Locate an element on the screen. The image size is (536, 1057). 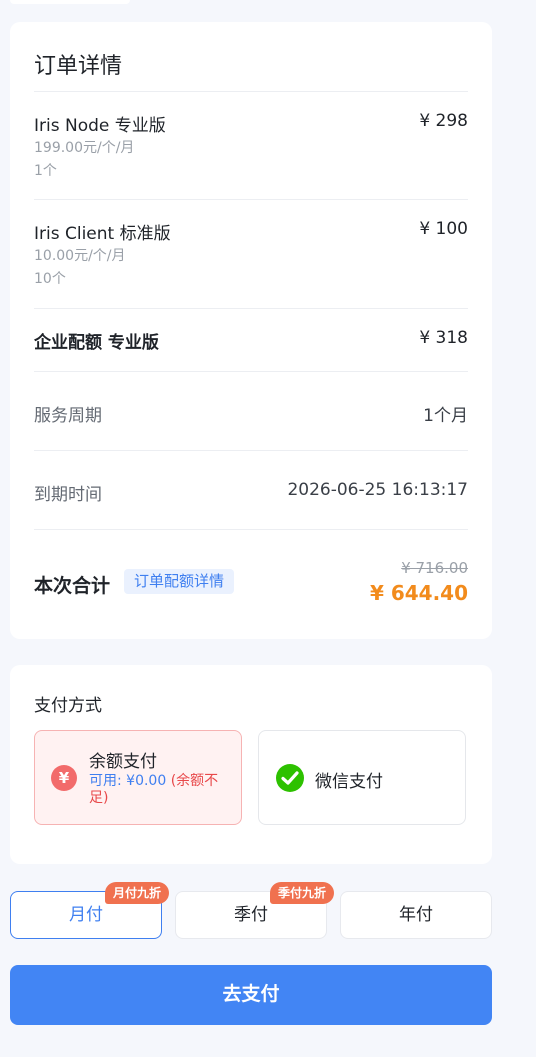
yen-icon: ¥ is located at coordinates (64, 778).